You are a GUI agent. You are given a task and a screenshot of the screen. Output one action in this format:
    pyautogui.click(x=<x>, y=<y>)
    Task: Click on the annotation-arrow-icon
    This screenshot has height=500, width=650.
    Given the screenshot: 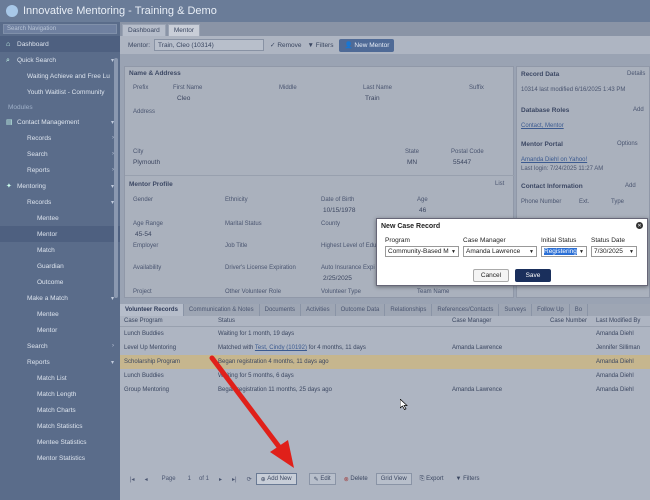 What is the action you would take?
    pyautogui.click(x=251, y=411)
    